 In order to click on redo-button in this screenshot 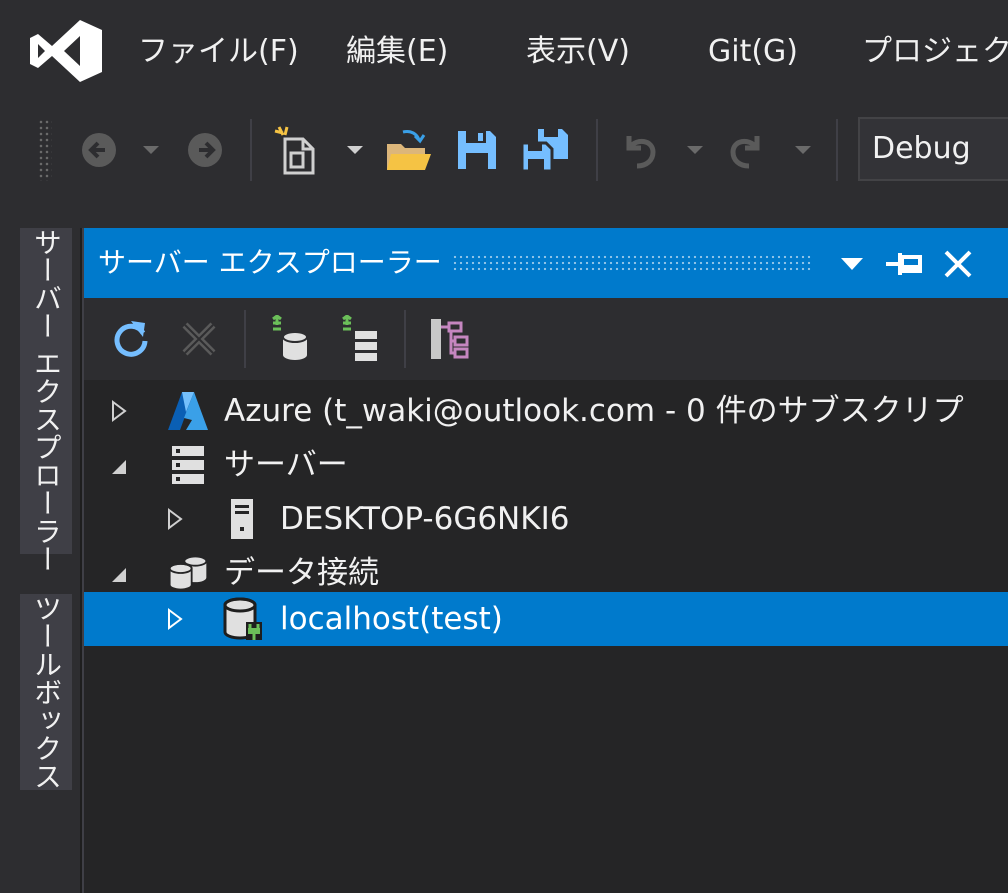, I will do `click(747, 150)`.